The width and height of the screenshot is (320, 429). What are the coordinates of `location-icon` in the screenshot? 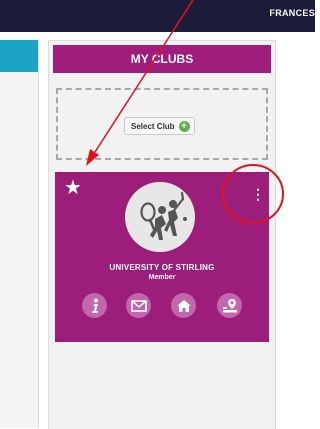 It's located at (229, 305).